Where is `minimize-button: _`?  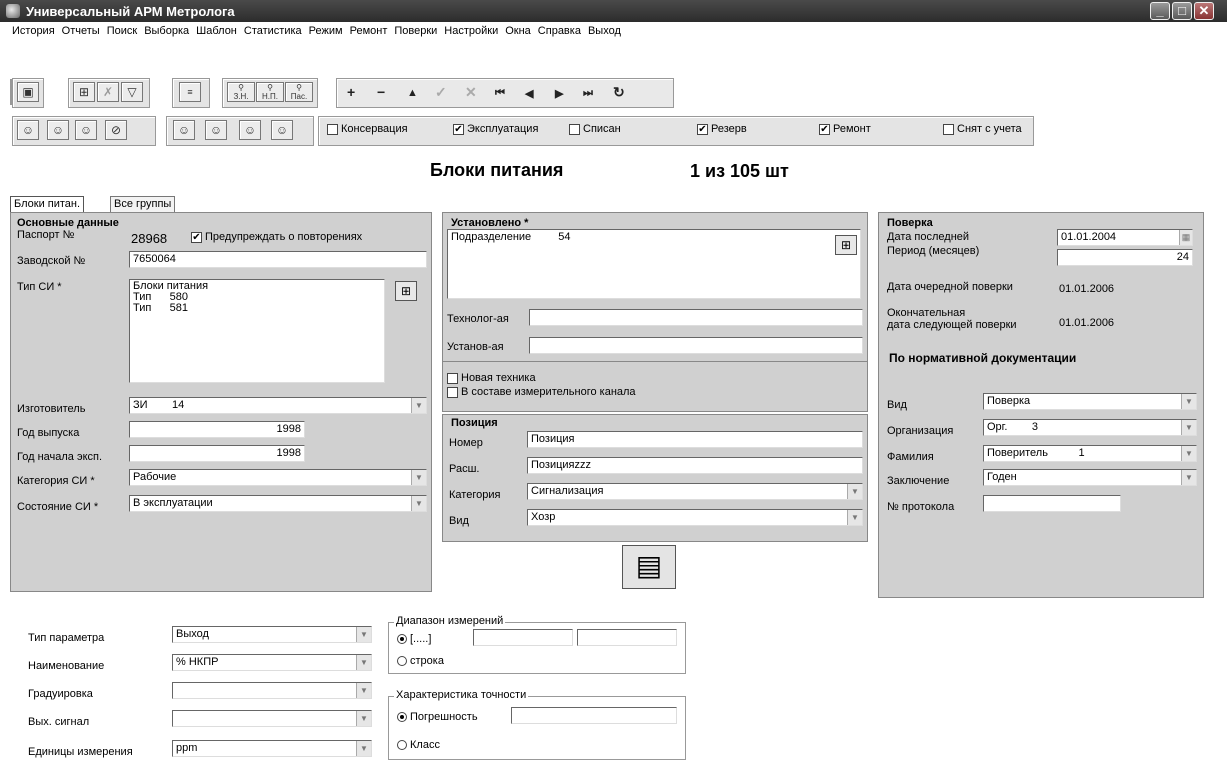
minimize-button: _ is located at coordinates (1160, 11).